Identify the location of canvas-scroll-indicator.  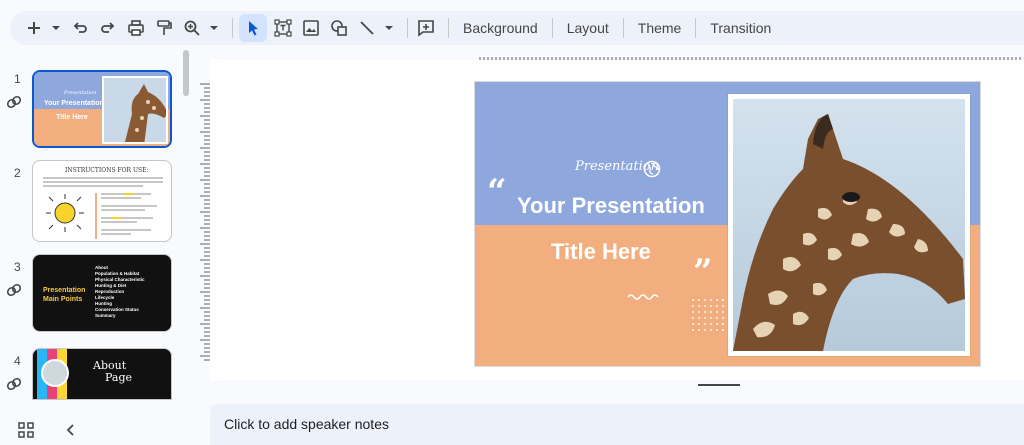
(719, 385).